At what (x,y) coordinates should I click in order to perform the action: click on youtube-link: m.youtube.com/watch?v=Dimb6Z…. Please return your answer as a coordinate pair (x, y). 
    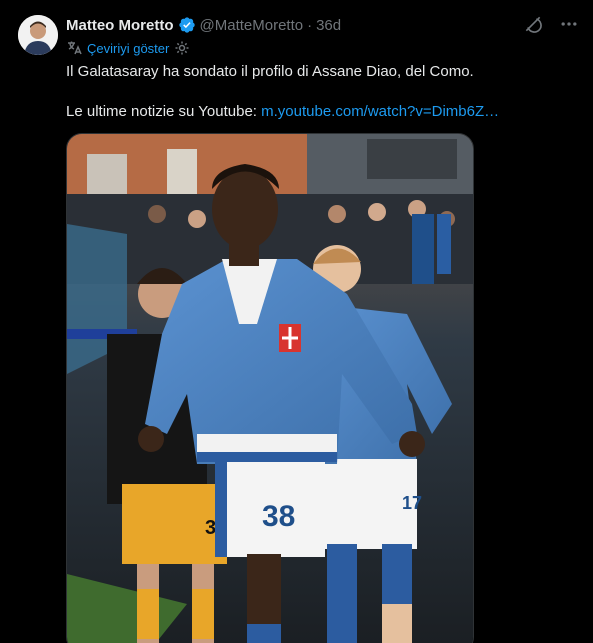
    Looking at the image, I should click on (380, 111).